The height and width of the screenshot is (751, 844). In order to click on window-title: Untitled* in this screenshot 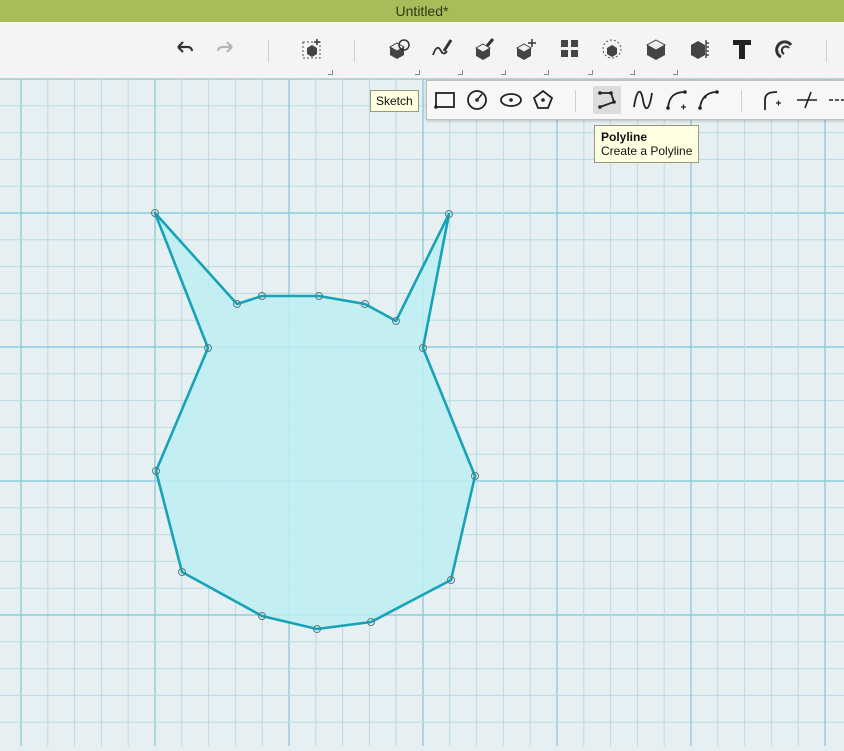, I will do `click(422, 11)`.